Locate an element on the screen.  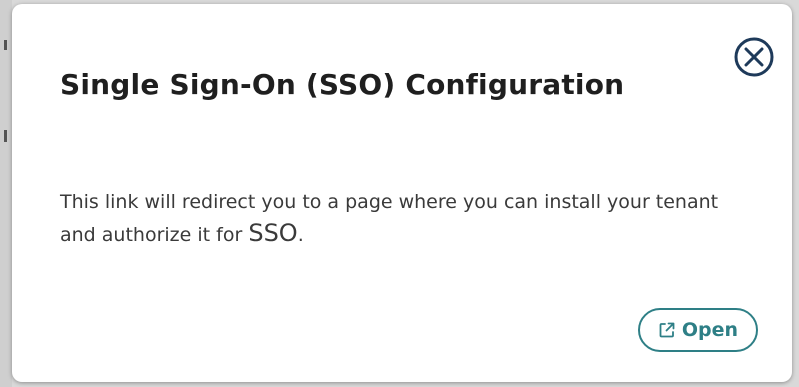
close-button is located at coordinates (754, 57).